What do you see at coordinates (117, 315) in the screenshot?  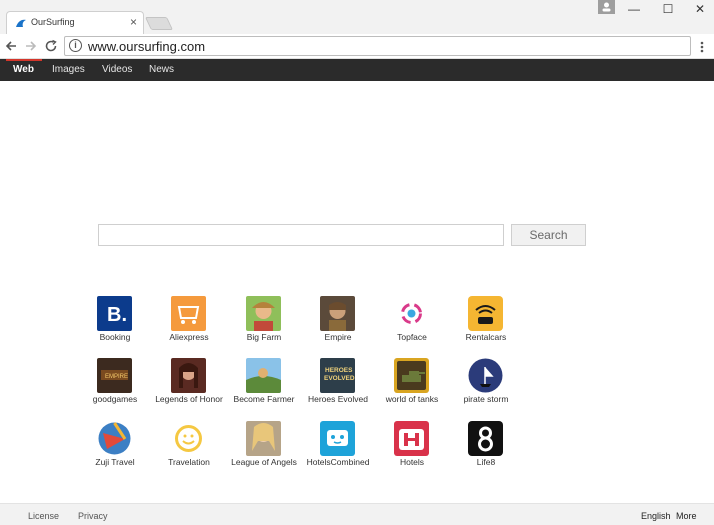 I see `svg-text: B.` at bounding box center [117, 315].